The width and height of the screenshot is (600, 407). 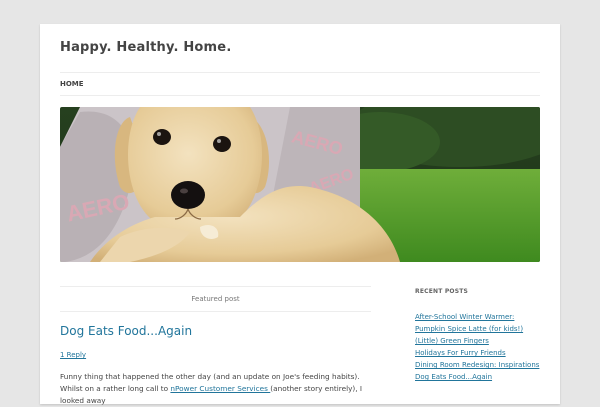 I want to click on entry-title-link: Dog Eats Food...Again, so click(x=215, y=331).